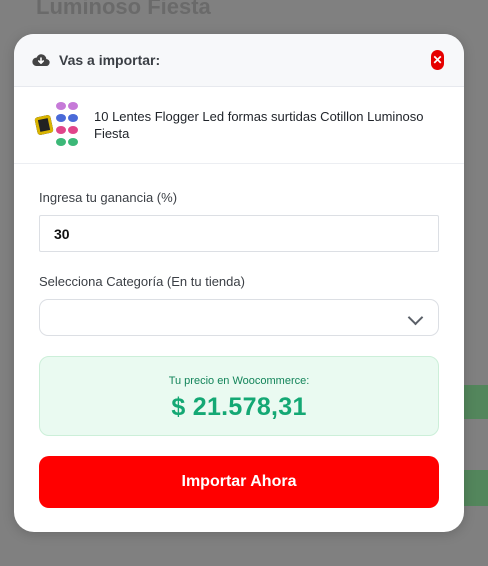 The height and width of the screenshot is (566, 488). What do you see at coordinates (110, 60) in the screenshot?
I see `modal-title: Vas a importar:` at bounding box center [110, 60].